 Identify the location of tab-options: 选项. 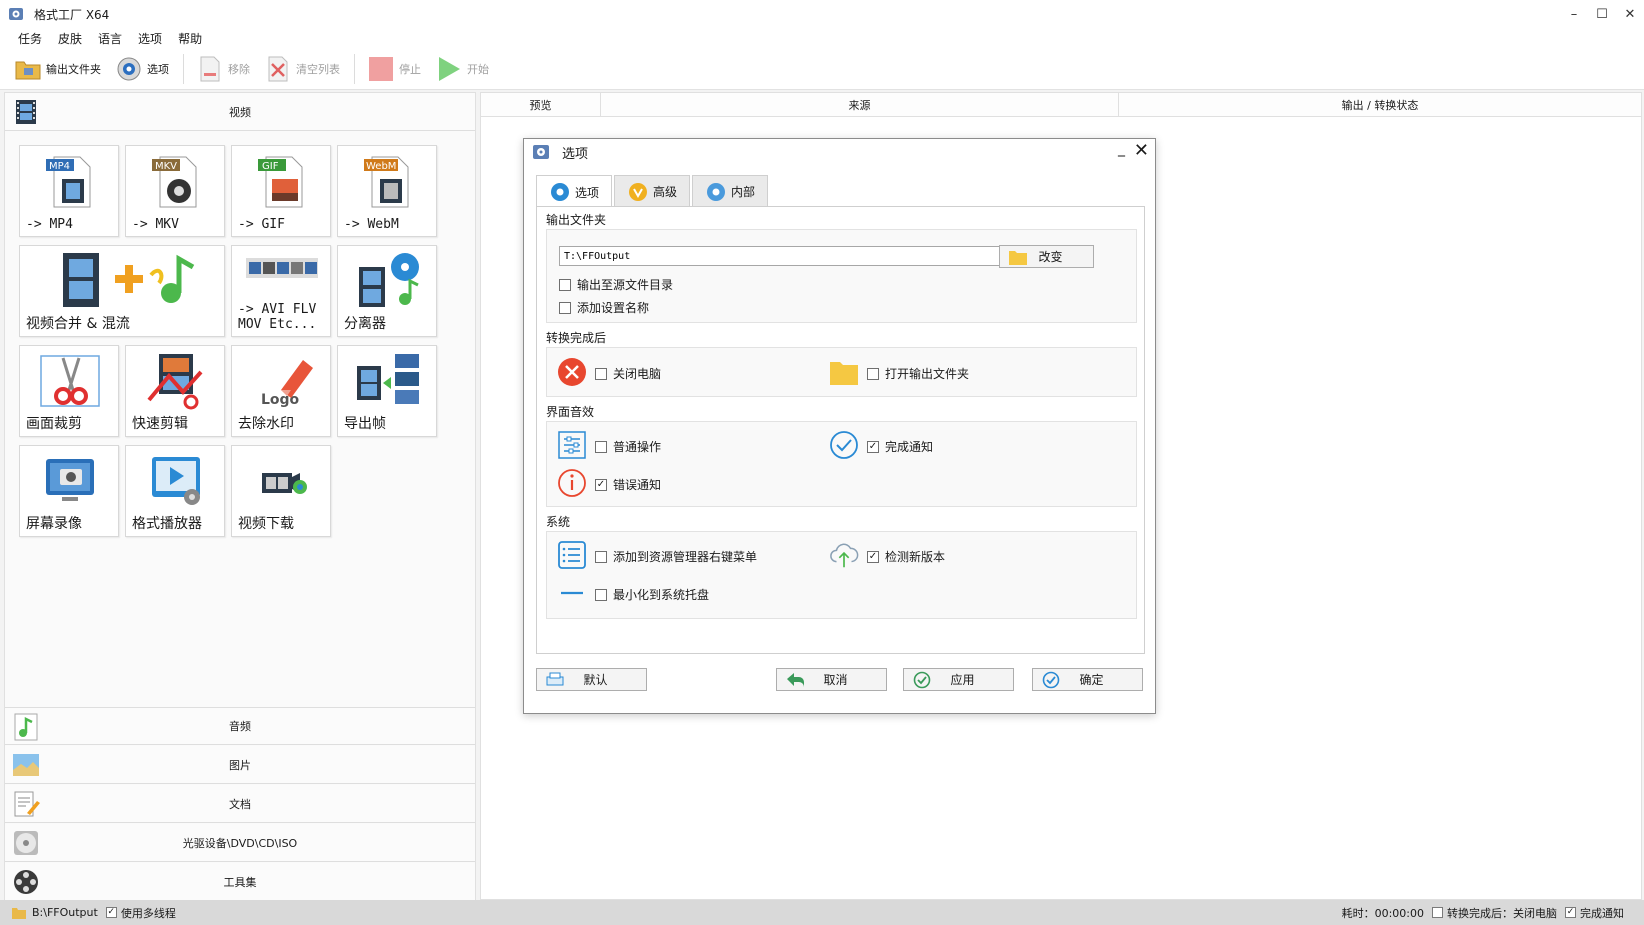
(574, 191).